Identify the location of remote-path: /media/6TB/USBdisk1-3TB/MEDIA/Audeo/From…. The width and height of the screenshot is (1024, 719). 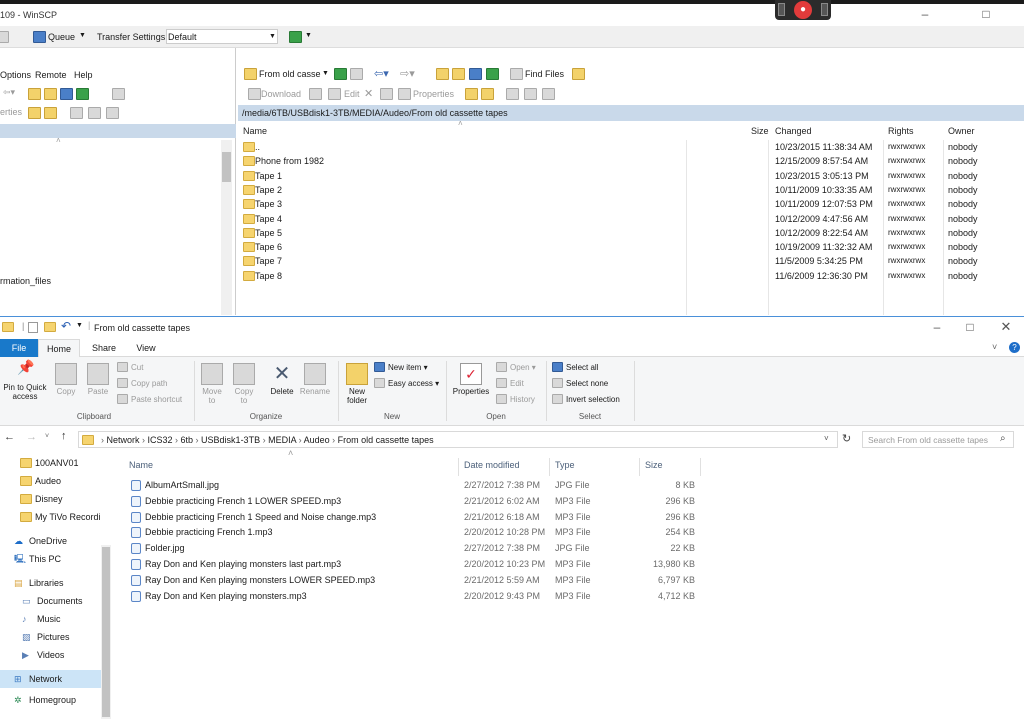
(631, 113).